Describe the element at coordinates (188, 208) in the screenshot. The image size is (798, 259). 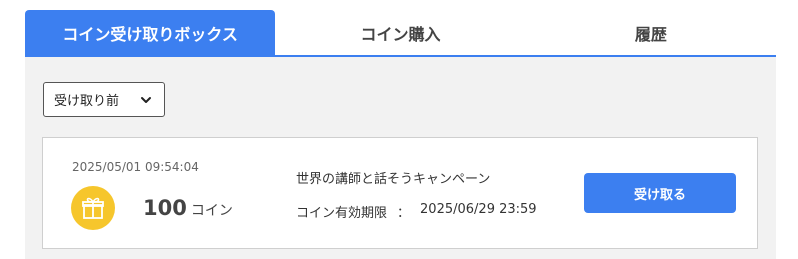
I see `coin-amount: 100 コイン` at that location.